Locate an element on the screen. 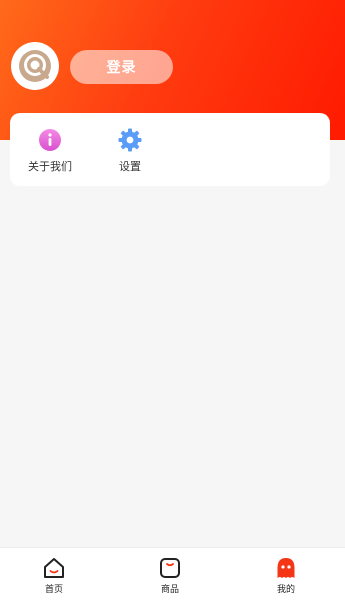 The height and width of the screenshot is (600, 345). gear-icon is located at coordinates (130, 140).